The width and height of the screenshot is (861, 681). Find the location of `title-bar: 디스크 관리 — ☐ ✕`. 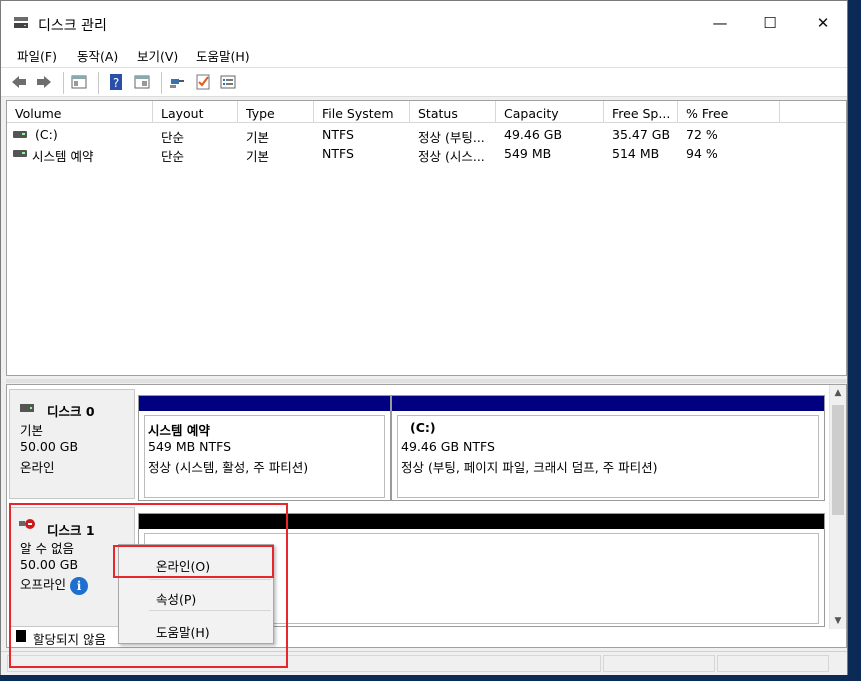

title-bar: 디스크 관리 — ☐ ✕ is located at coordinates (424, 21).